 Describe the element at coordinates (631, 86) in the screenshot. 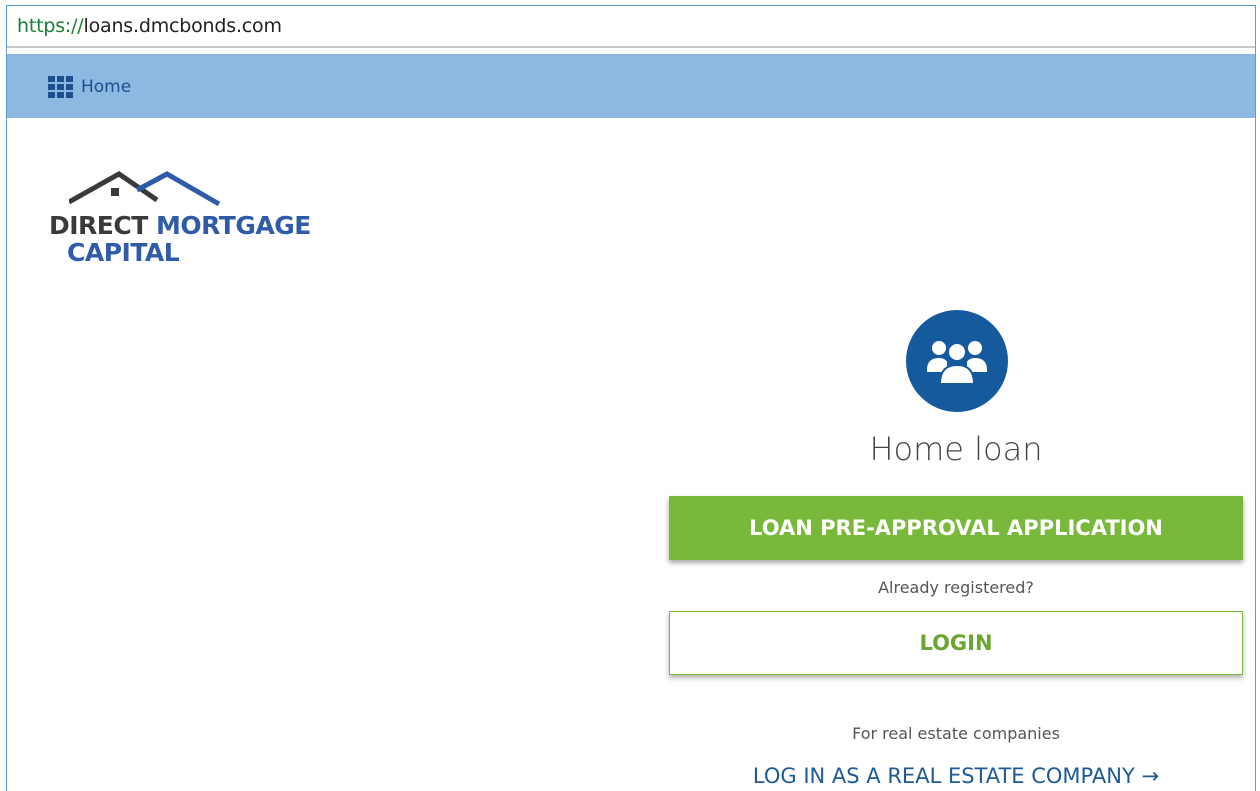

I see `top-navbar: Home` at that location.